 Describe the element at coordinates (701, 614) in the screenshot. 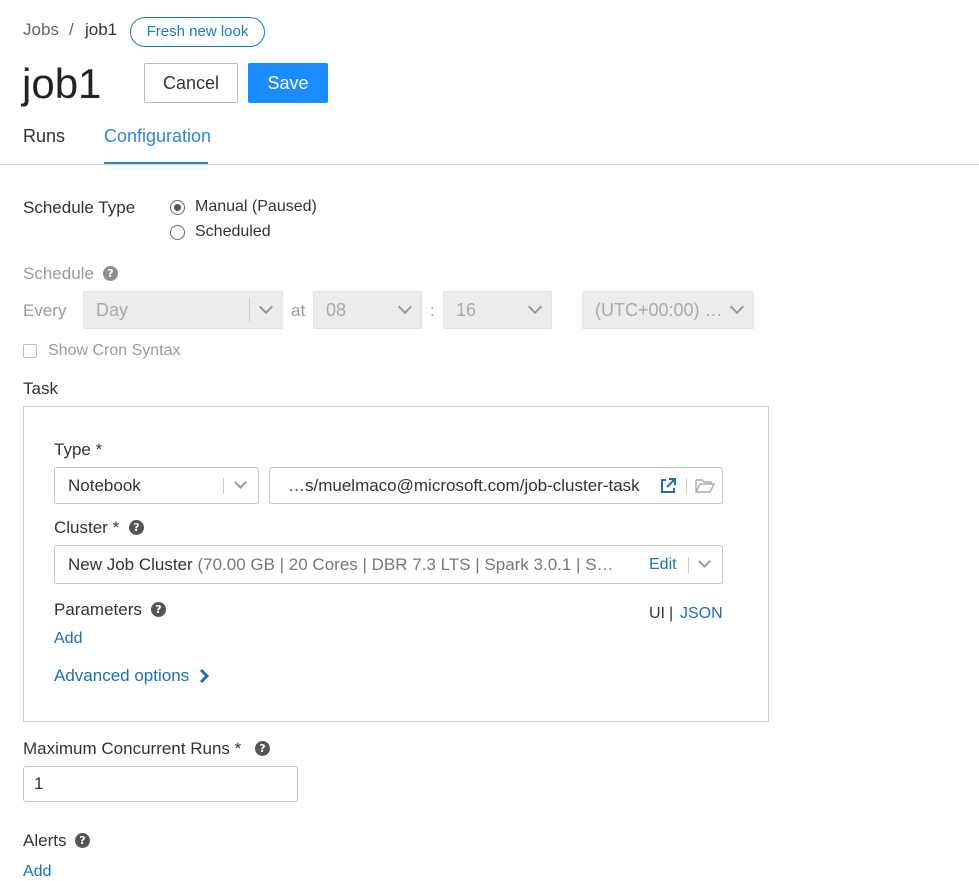

I see `parameters-json-toggle: JSON` at that location.